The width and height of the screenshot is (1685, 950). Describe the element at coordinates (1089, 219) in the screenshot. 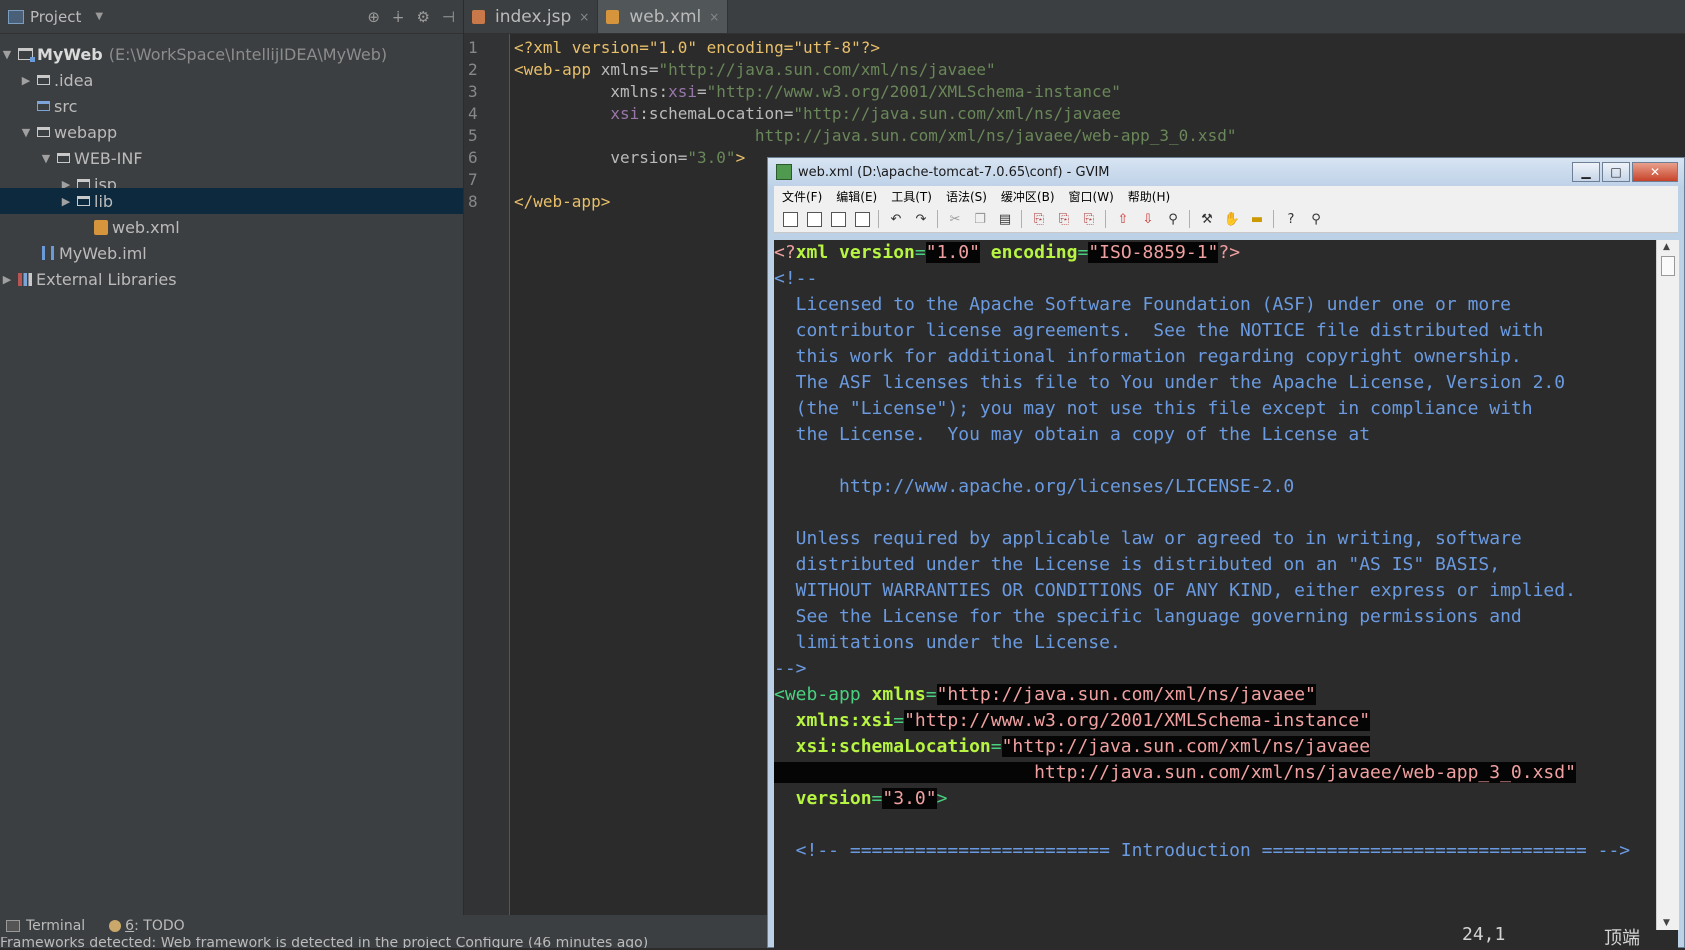

I see `find-prev-icon: ⎘` at that location.